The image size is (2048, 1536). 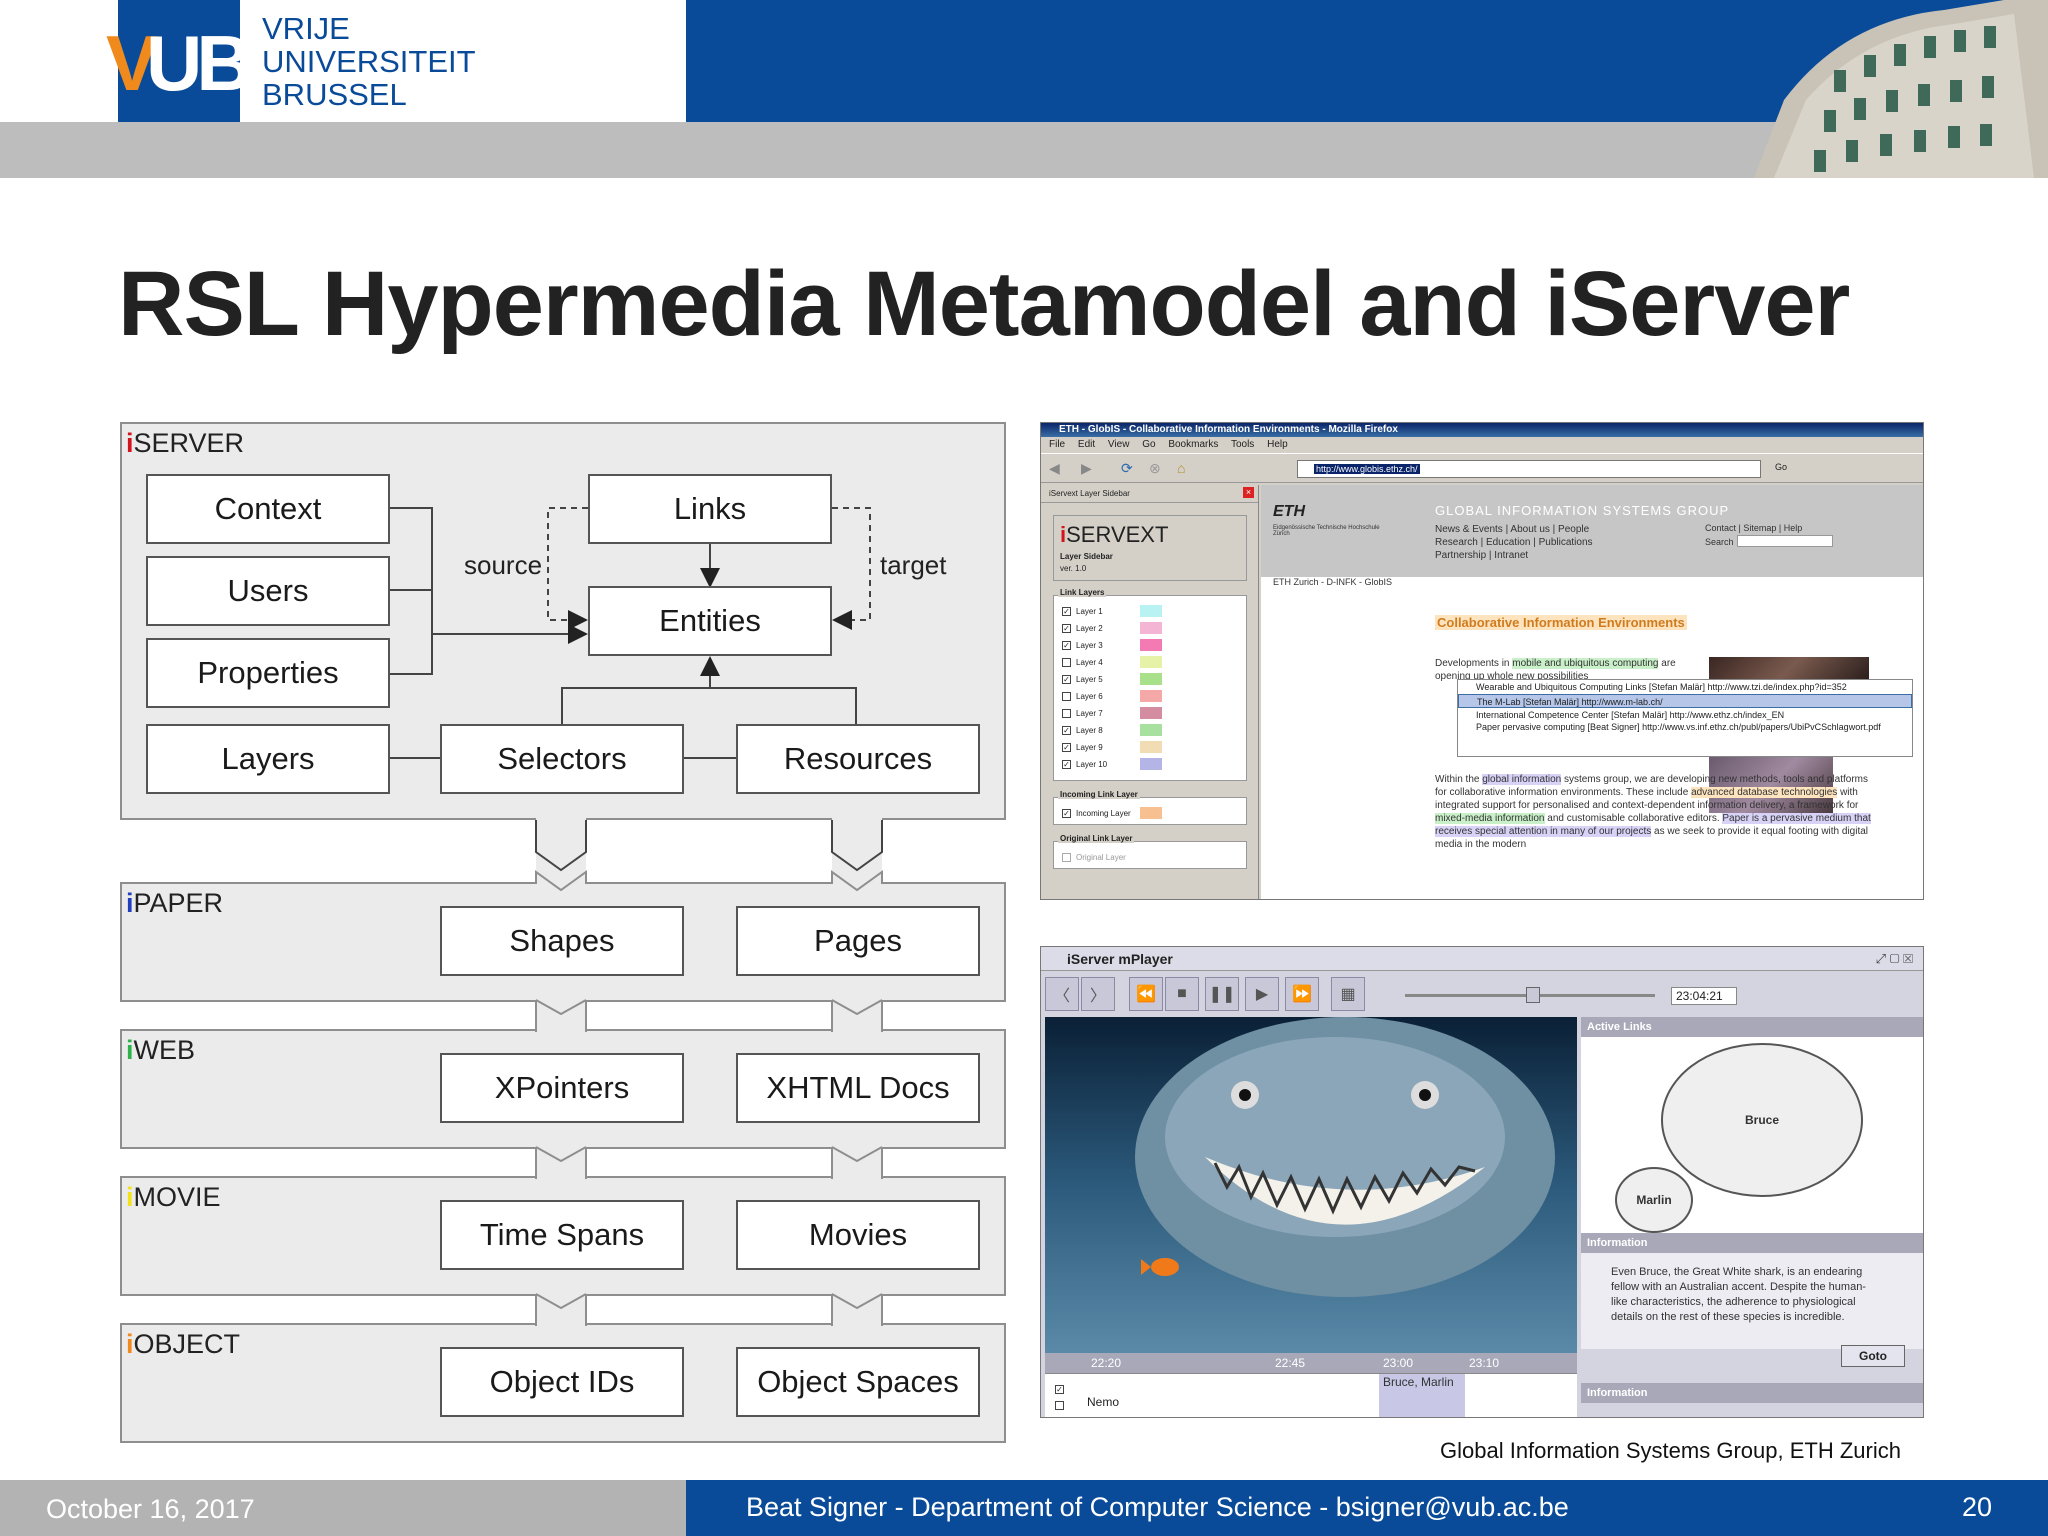 I want to click on logo-line-2: UNIVERSITEIT, so click(x=369, y=61).